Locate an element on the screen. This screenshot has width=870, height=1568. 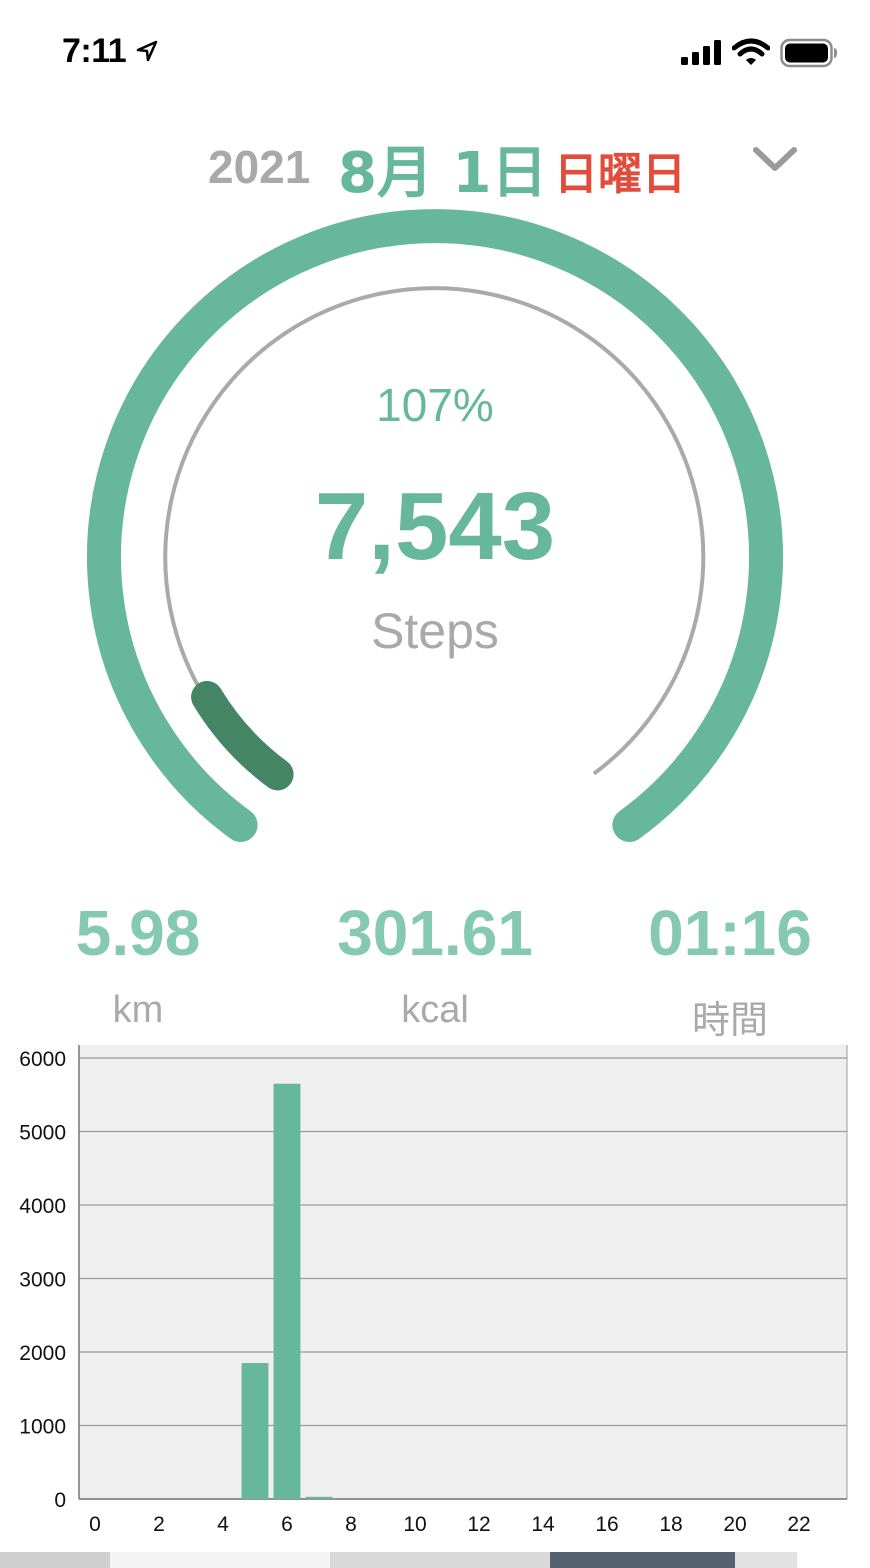
stats-row: 5.98 km 301.61 kcal 01:16 時間 is located at coordinates (435, 968).